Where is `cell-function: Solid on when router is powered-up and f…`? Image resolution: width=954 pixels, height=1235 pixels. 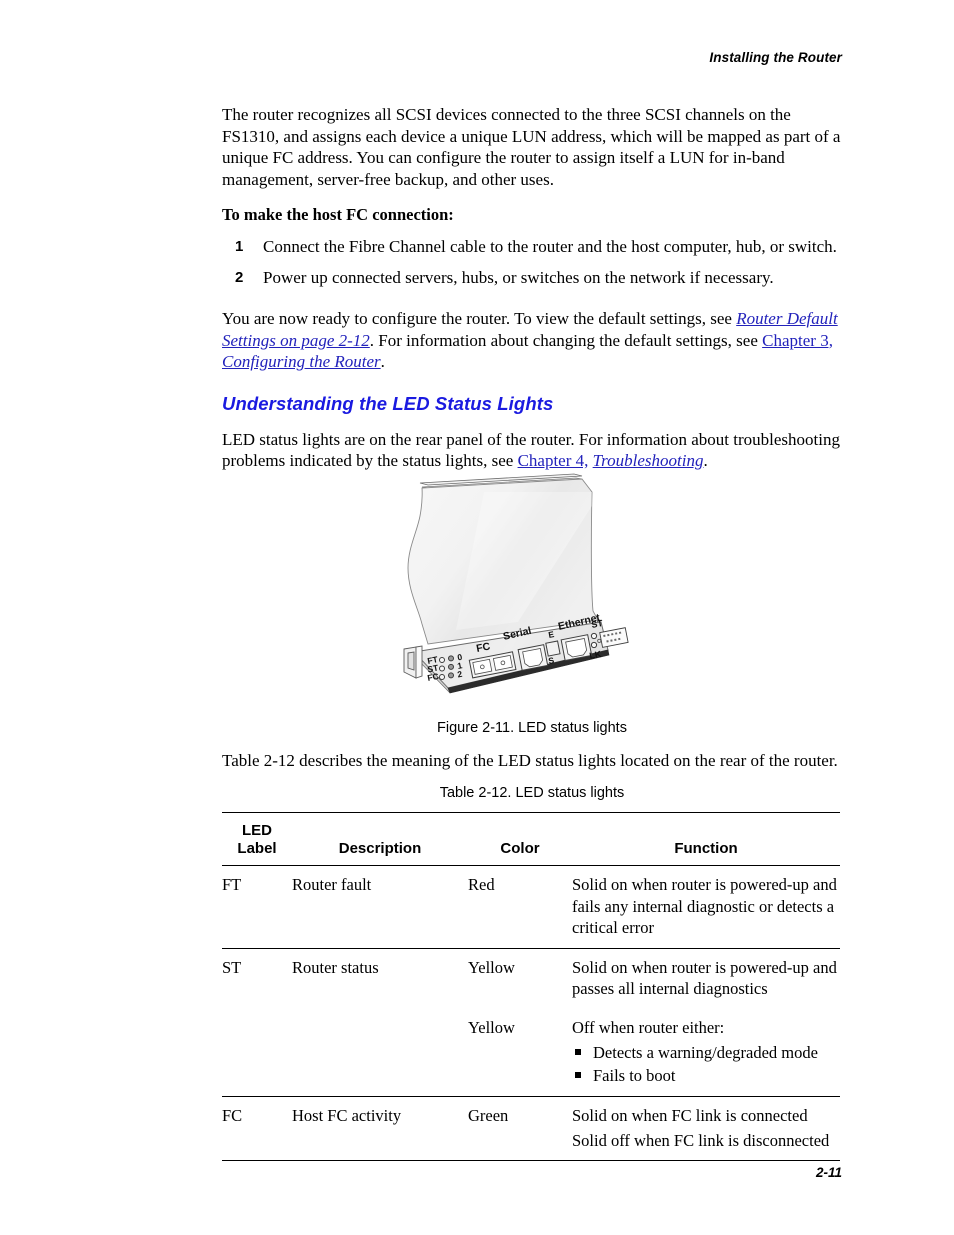
cell-function: Solid on when router is powered-up and f… is located at coordinates (706, 907).